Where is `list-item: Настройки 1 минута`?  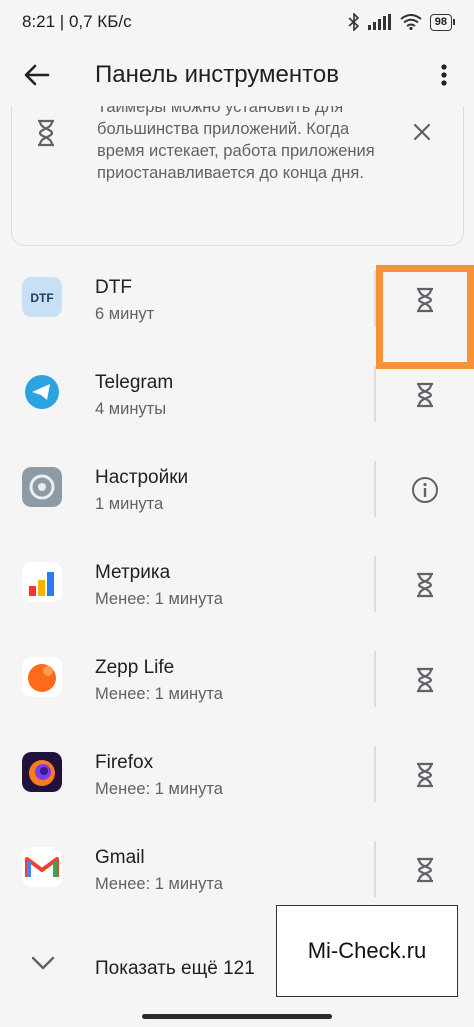 list-item: Настройки 1 минута is located at coordinates (237, 487).